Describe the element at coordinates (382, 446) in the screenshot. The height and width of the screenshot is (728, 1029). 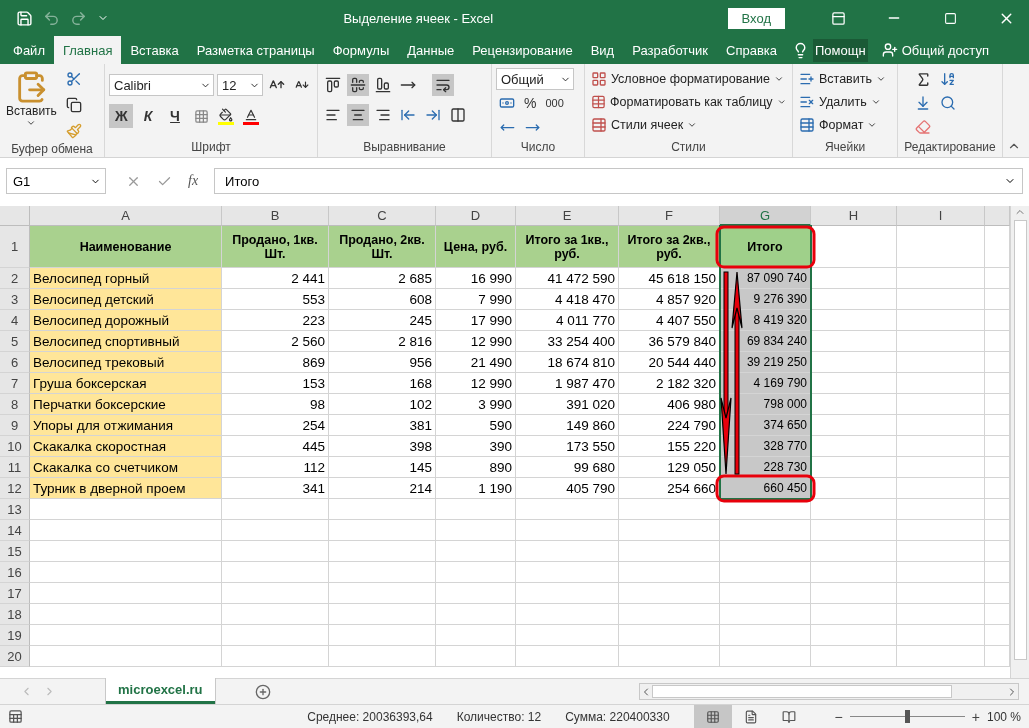
I see `table-cell: 398` at that location.